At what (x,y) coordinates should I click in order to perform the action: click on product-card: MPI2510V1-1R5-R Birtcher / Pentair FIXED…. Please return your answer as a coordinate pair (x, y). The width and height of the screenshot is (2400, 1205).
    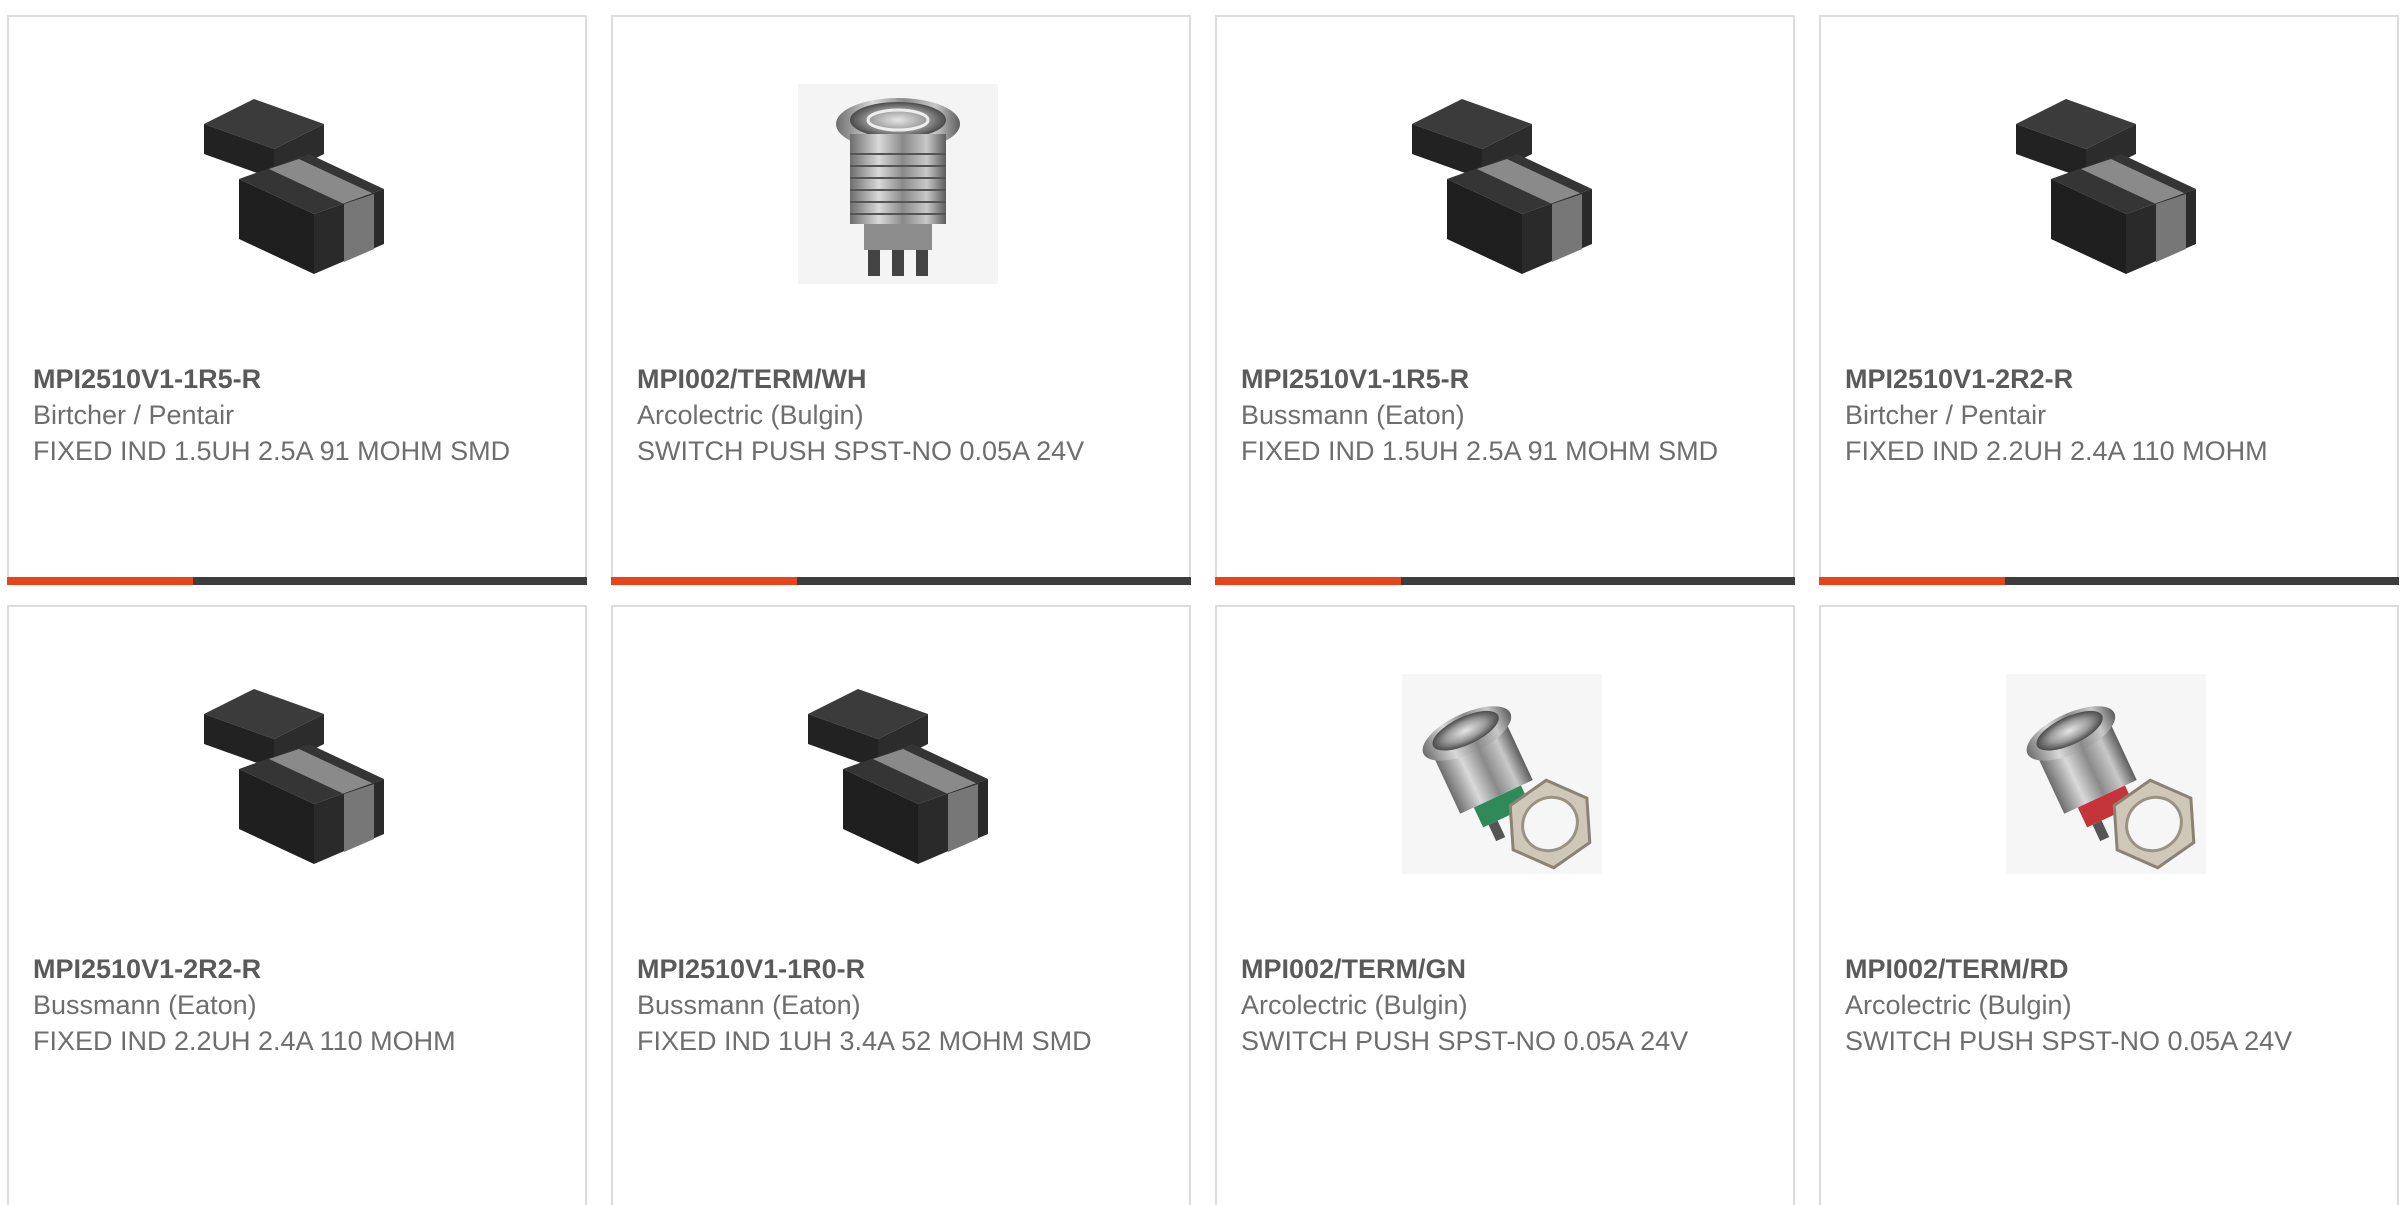
    Looking at the image, I should click on (297, 300).